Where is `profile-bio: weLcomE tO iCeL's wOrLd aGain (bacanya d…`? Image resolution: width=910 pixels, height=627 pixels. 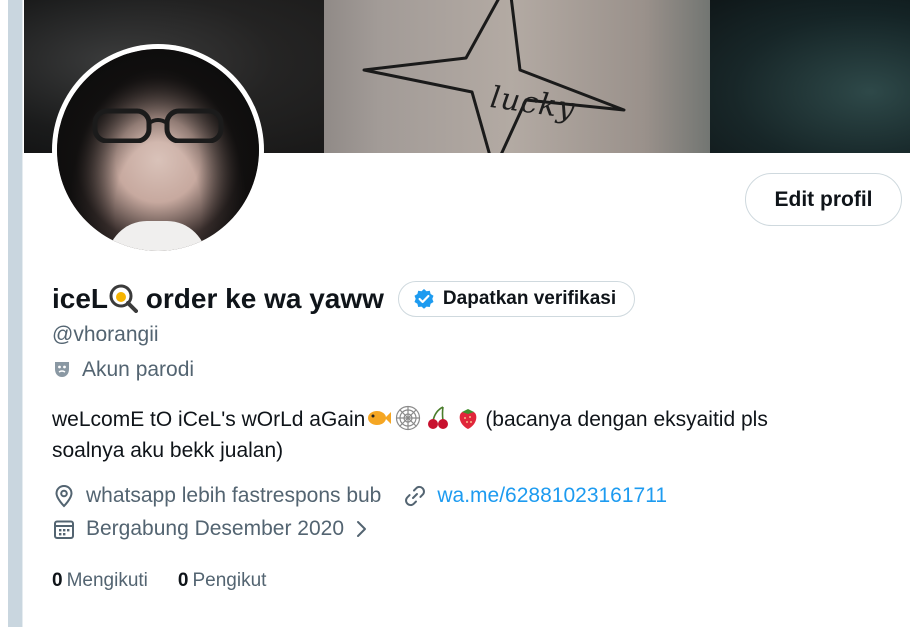
profile-bio: weLcomE tO iCeL's wOrLd aGain (bacanya d… is located at coordinates (452, 435).